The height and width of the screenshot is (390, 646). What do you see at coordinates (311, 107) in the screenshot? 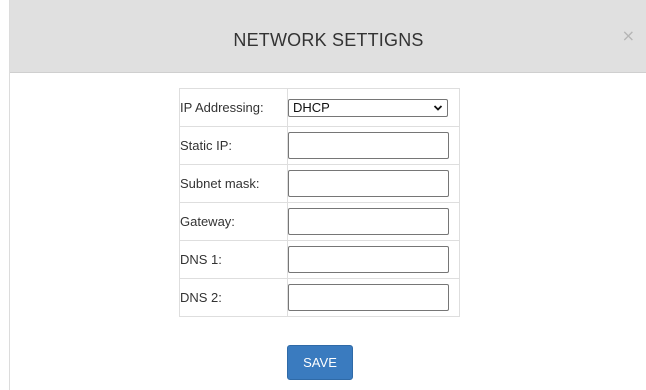
I see `ip-addressing-value: DHCP` at bounding box center [311, 107].